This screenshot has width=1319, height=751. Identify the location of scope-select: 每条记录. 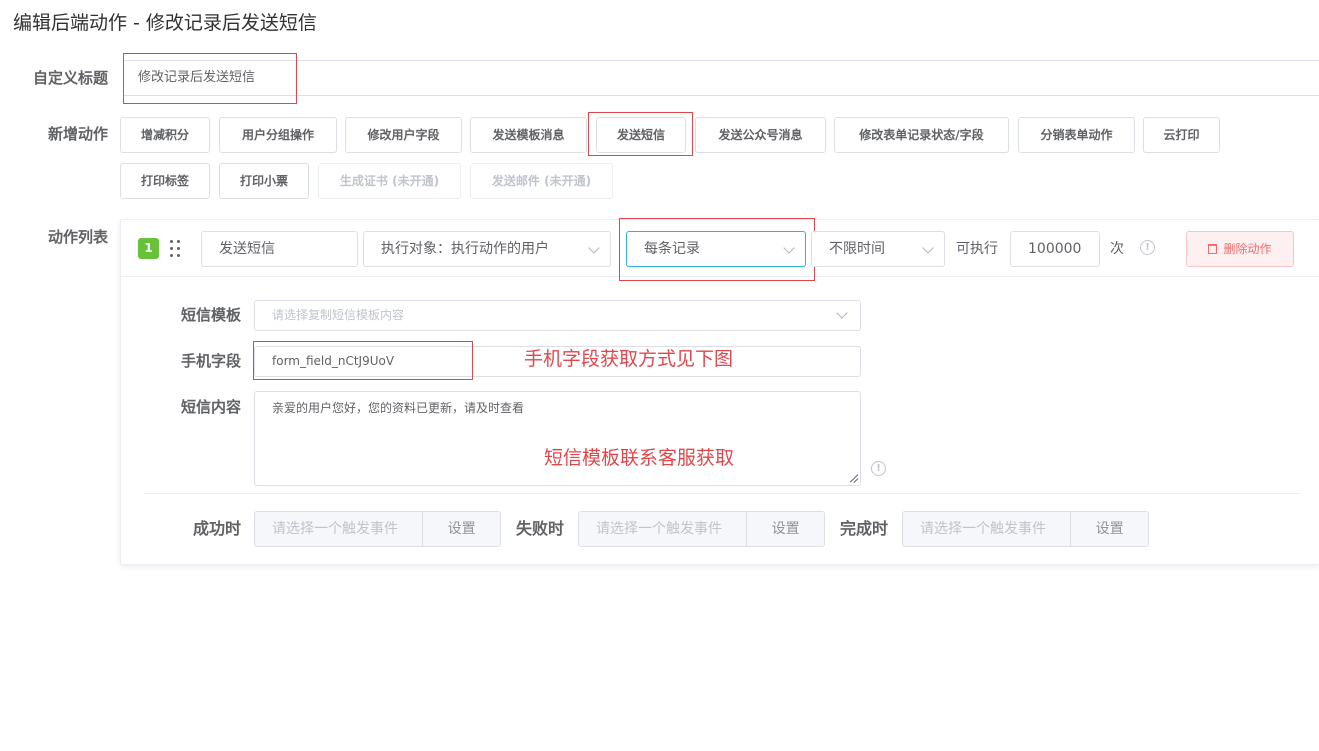
(716, 249).